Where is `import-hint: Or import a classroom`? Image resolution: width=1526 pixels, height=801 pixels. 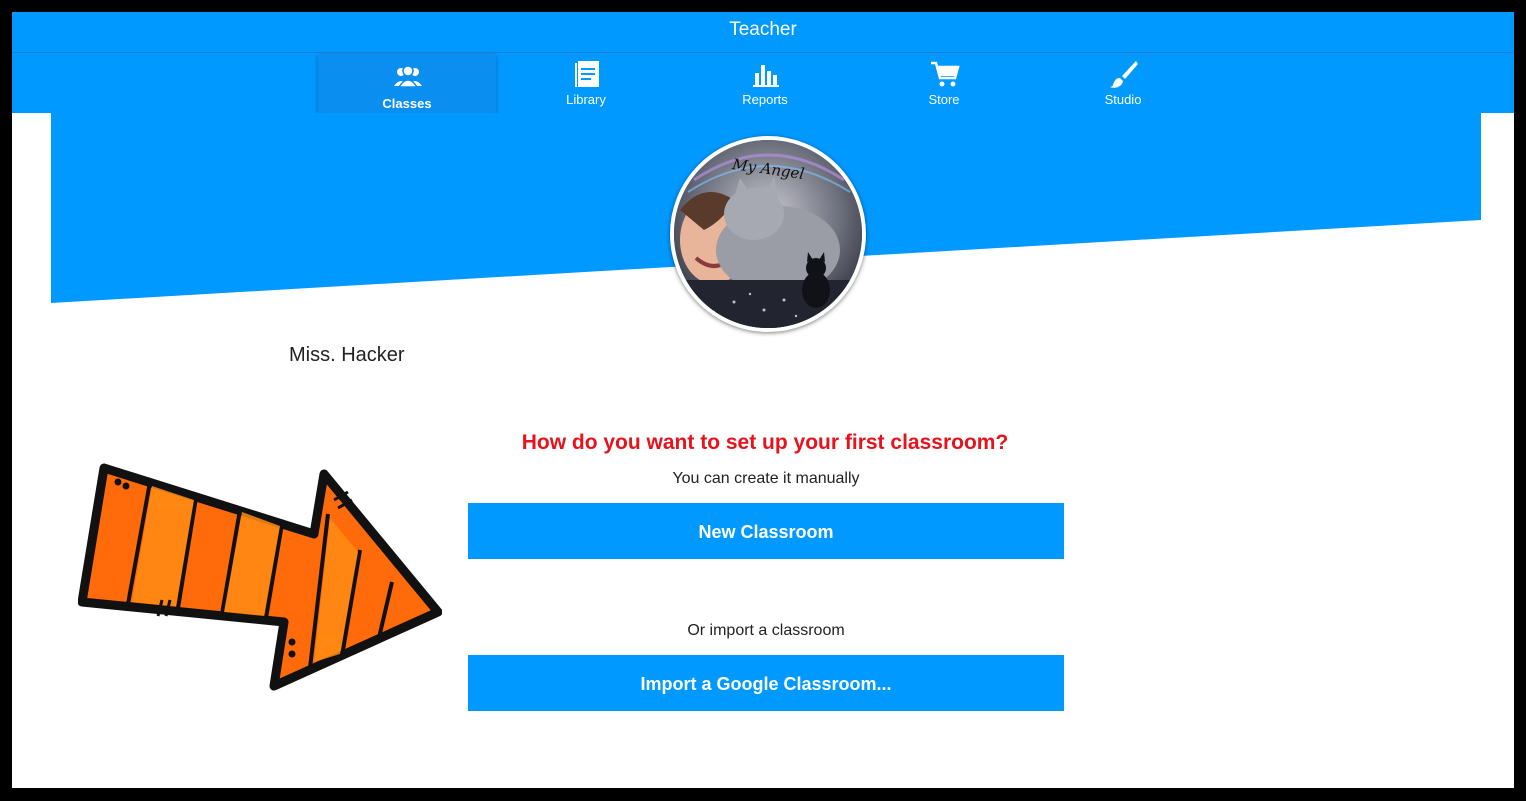
import-hint: Or import a classroom is located at coordinates (766, 630).